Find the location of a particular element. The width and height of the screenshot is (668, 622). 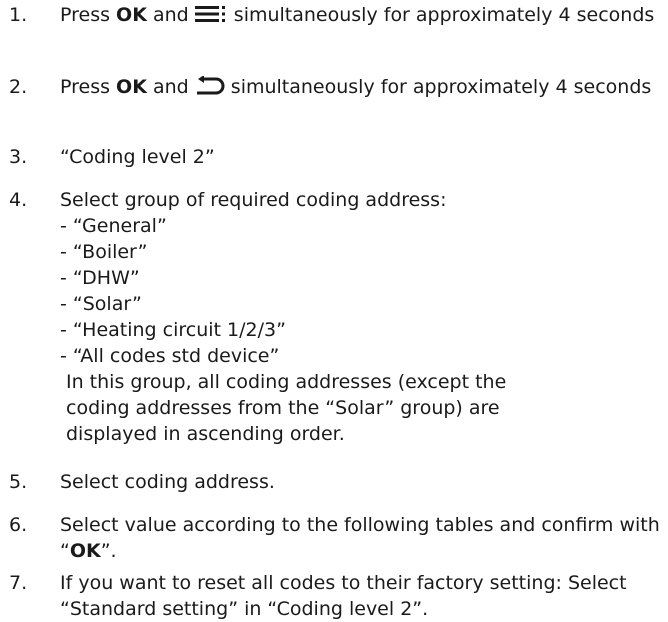

step-number: 3. is located at coordinates (18, 157).